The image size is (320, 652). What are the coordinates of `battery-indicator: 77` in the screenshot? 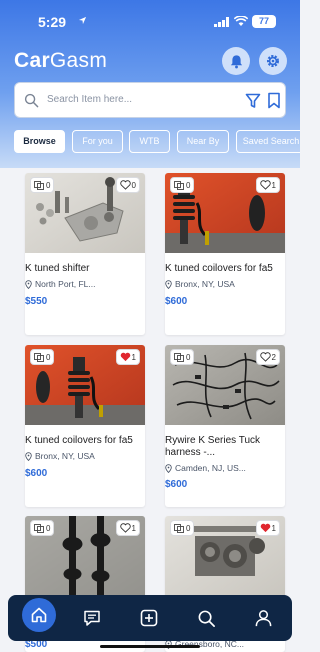 It's located at (264, 21).